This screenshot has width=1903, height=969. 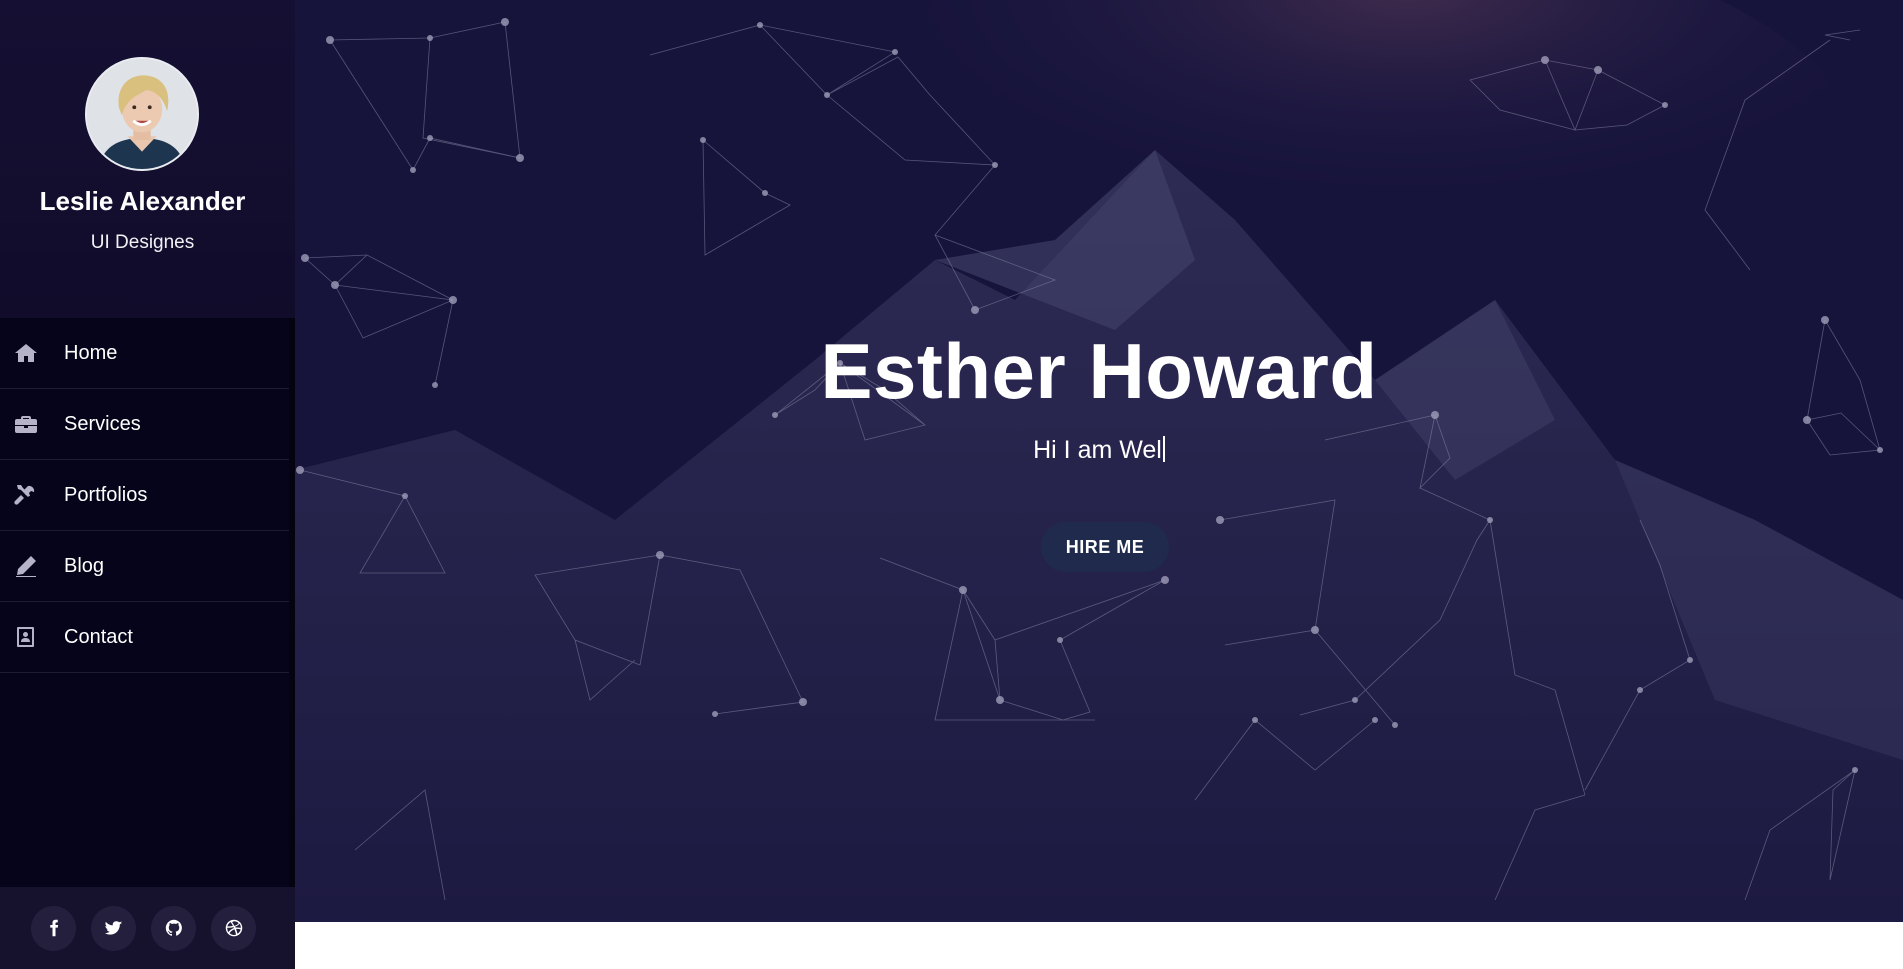 What do you see at coordinates (144, 566) in the screenshot?
I see `sidebar-item-blog: Blog` at bounding box center [144, 566].